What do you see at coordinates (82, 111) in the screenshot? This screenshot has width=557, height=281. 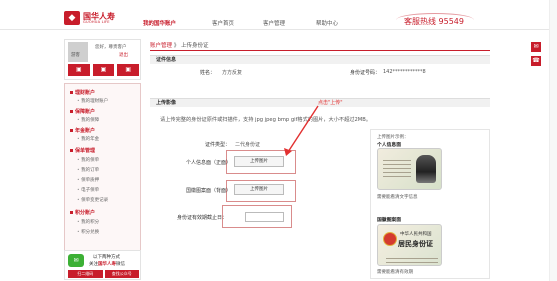 I see `menu-head-protection: 保障账户` at bounding box center [82, 111].